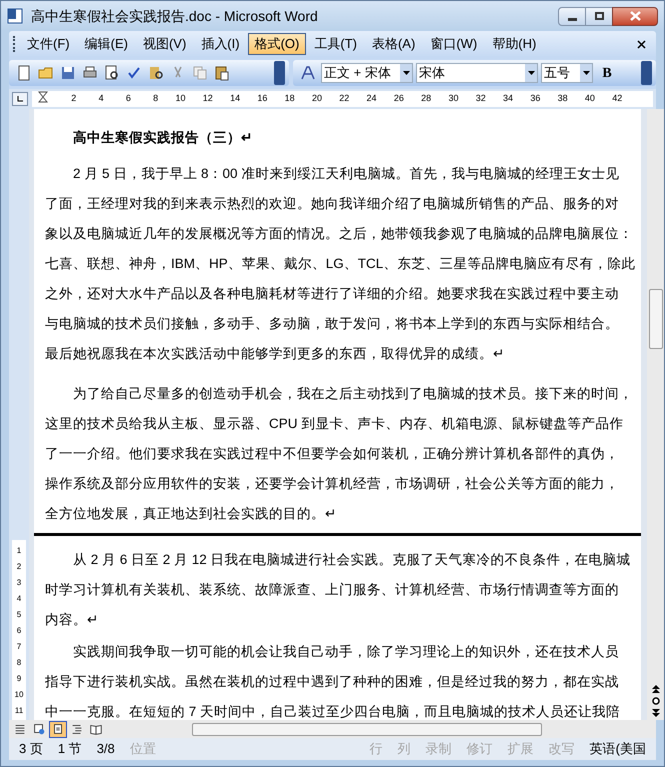 The width and height of the screenshot is (665, 767). Describe the element at coordinates (19, 711) in the screenshot. I see `ruler-number: 11` at that location.